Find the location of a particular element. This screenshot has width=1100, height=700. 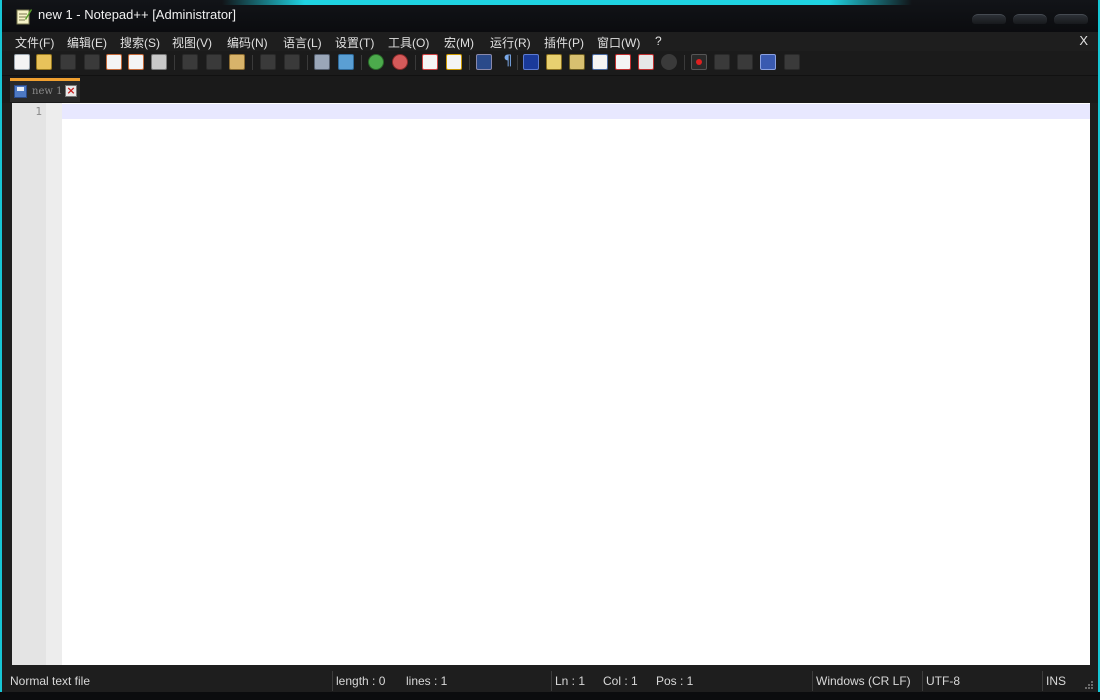

maximize-button is located at coordinates (1029, 19).